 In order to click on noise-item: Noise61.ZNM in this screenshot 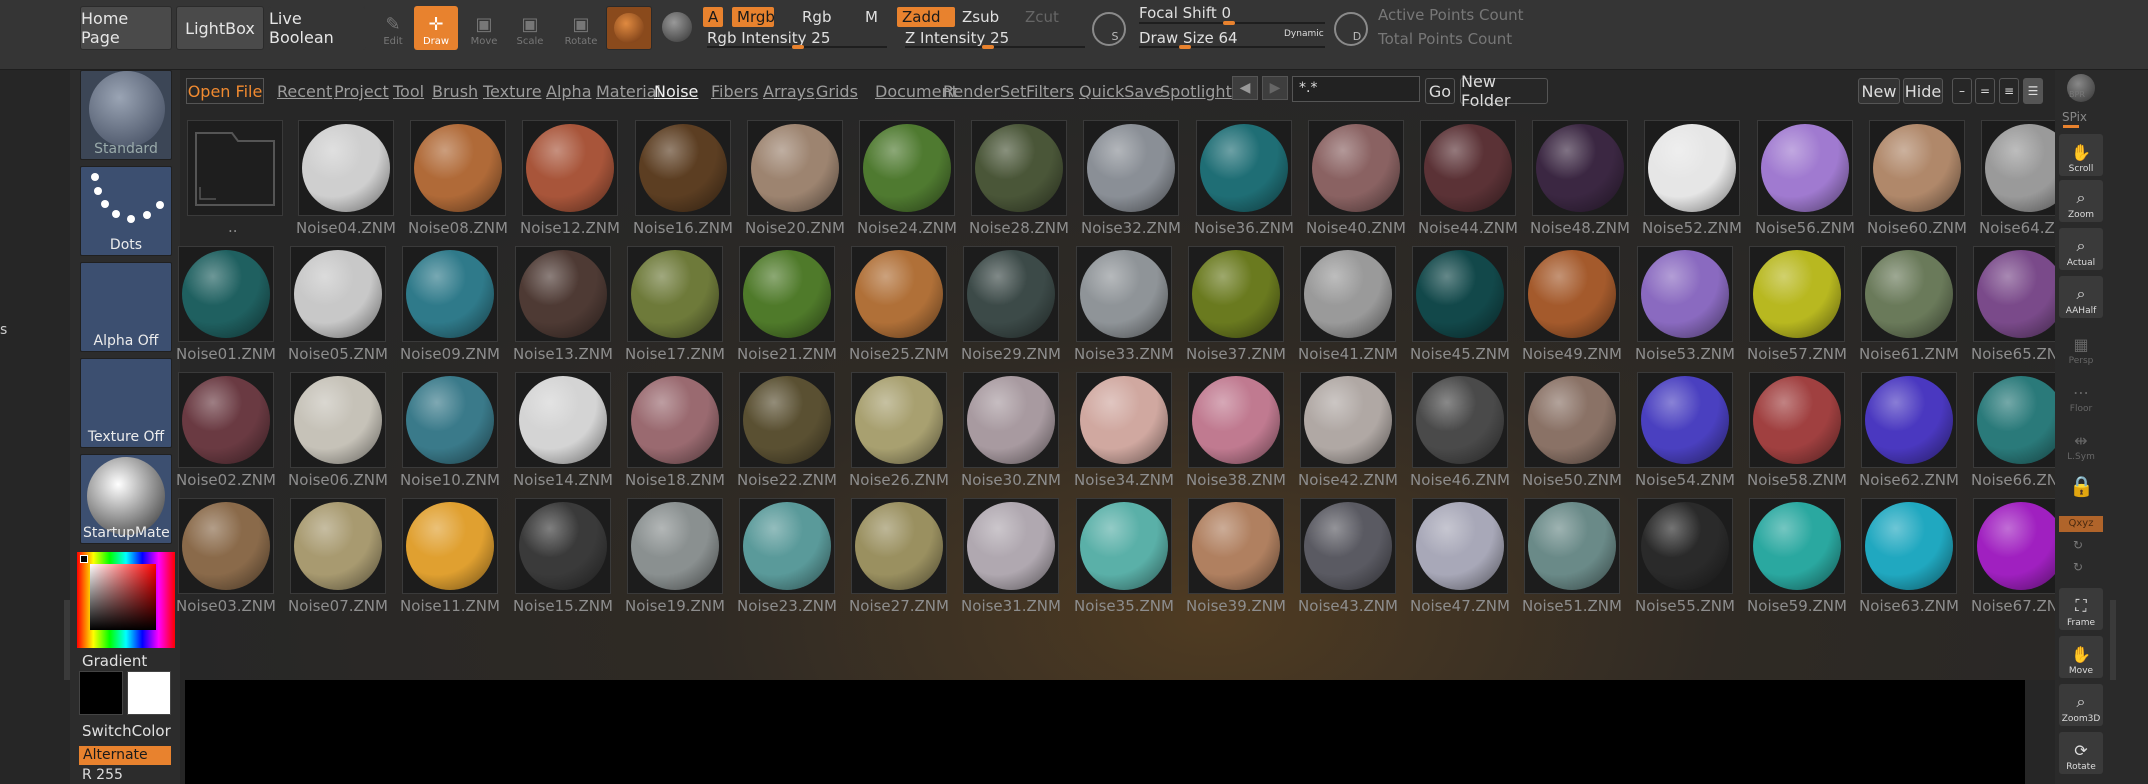, I will do `click(1908, 309)`.